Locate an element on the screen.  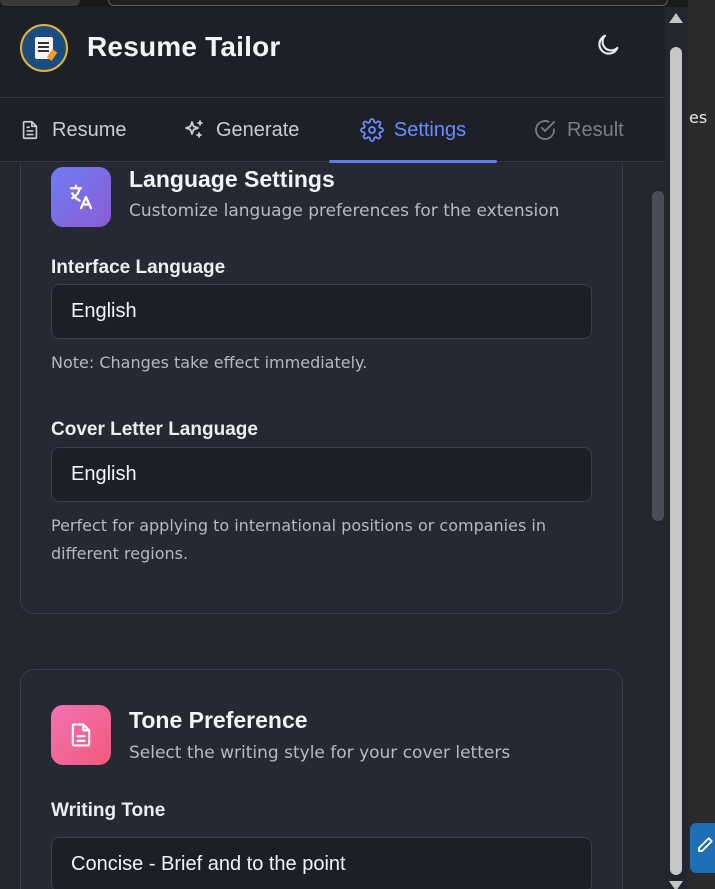
app-logo is located at coordinates (44, 48).